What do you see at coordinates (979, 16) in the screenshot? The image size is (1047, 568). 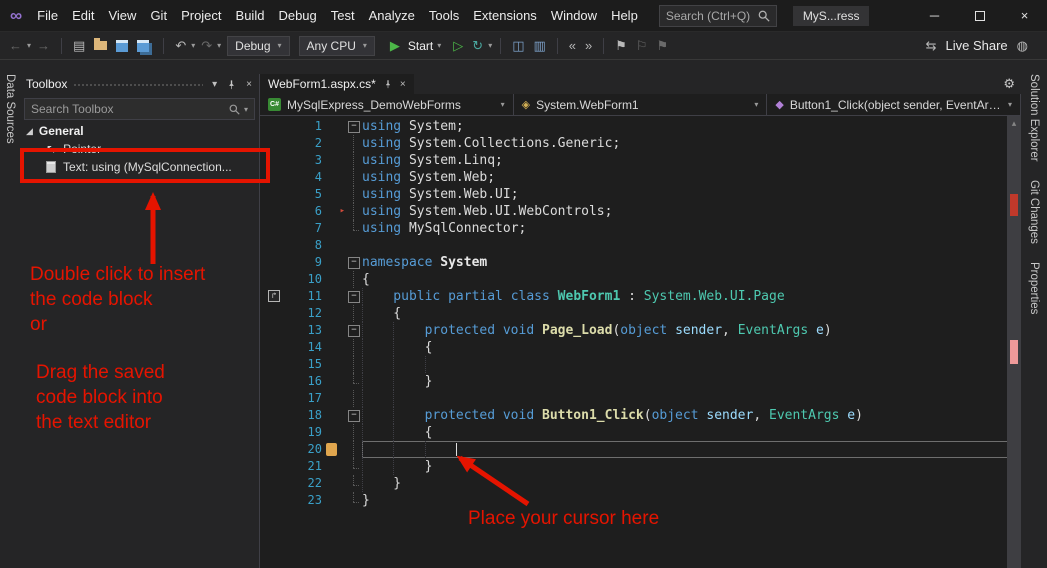 I see `maximize-button` at bounding box center [979, 16].